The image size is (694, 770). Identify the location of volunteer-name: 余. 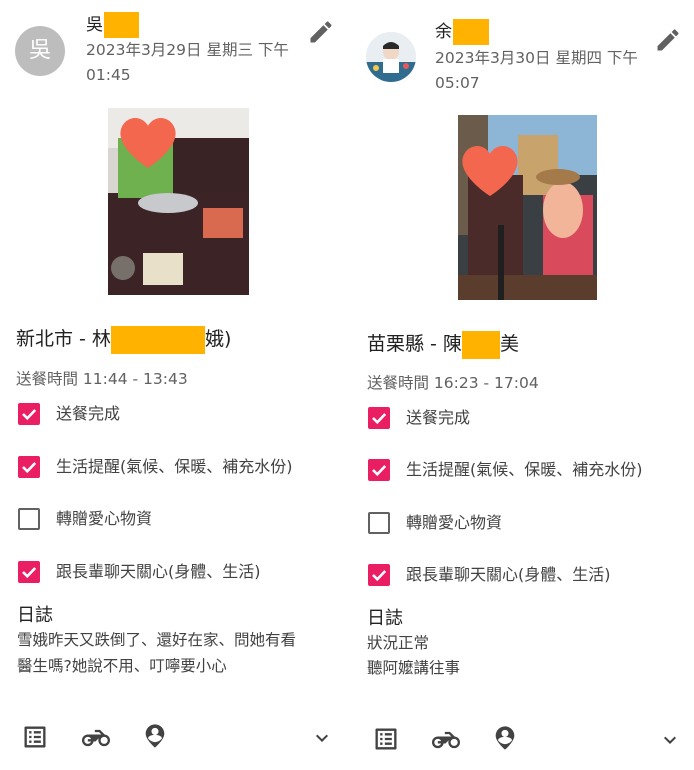
(462, 32).